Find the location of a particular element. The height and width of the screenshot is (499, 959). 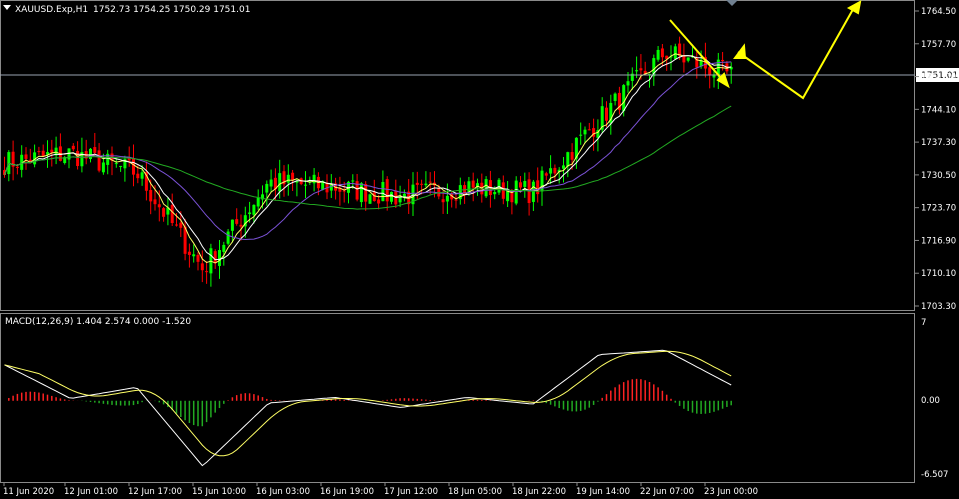

price-tick-label: 1744.10 is located at coordinates (938, 110).